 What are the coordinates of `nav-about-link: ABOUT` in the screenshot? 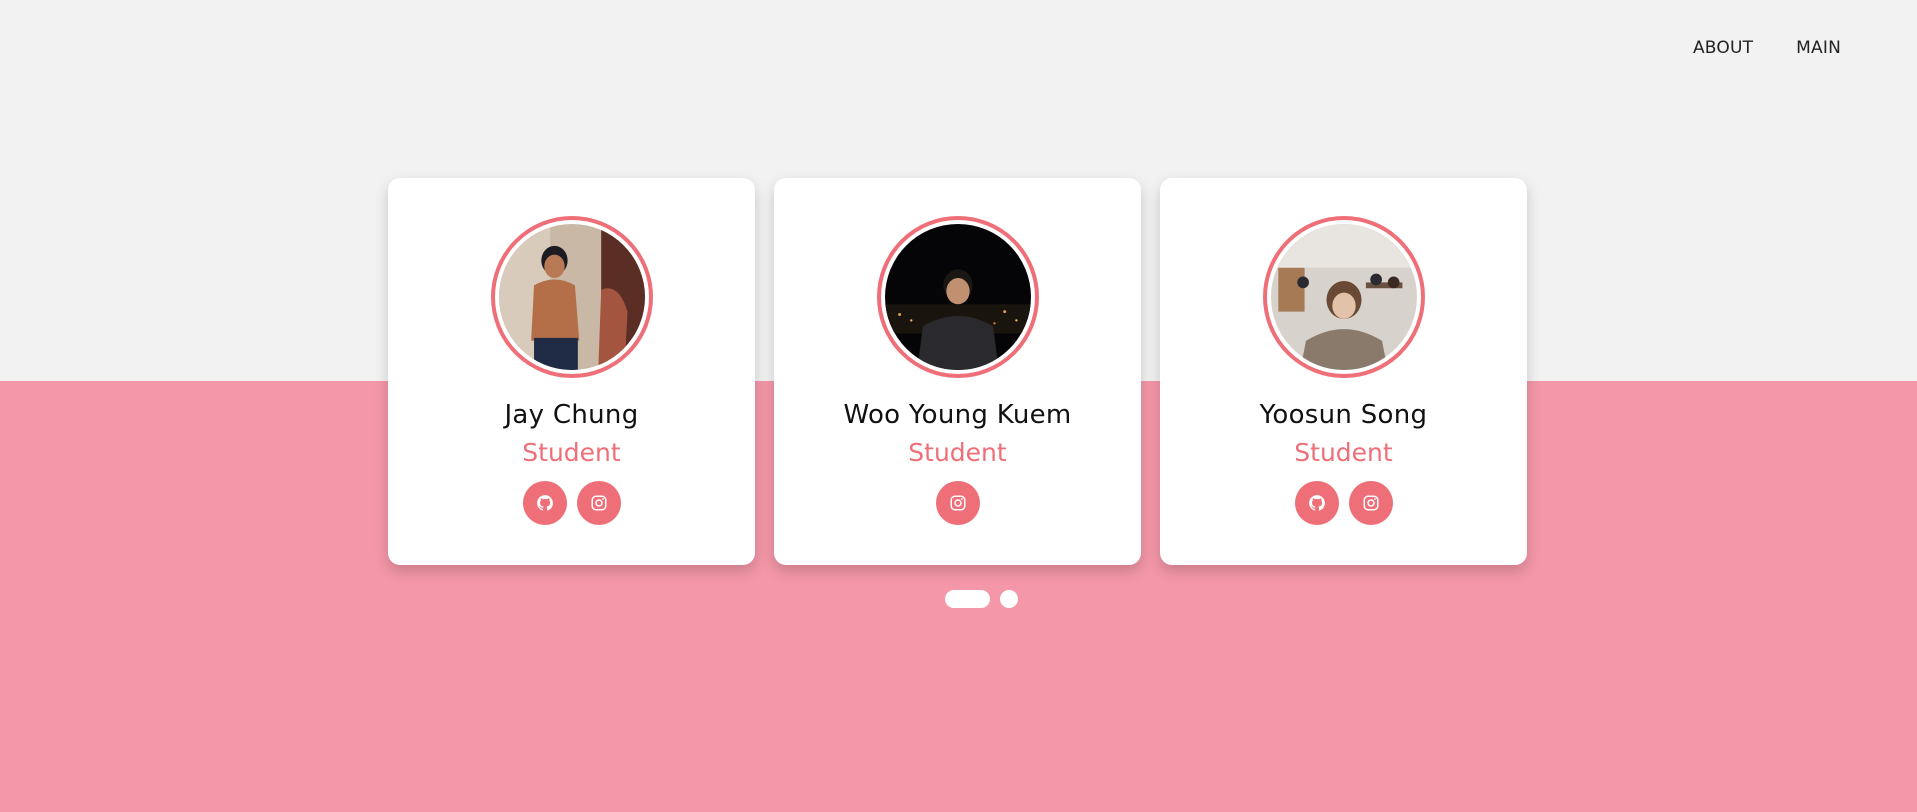 It's located at (1723, 48).